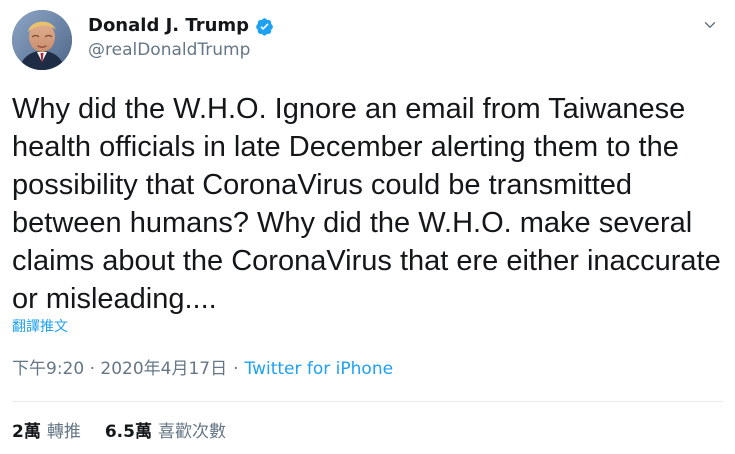 This screenshot has height=454, width=735. What do you see at coordinates (319, 369) in the screenshot?
I see `tweet-source-link: Twitter for iPhone` at bounding box center [319, 369].